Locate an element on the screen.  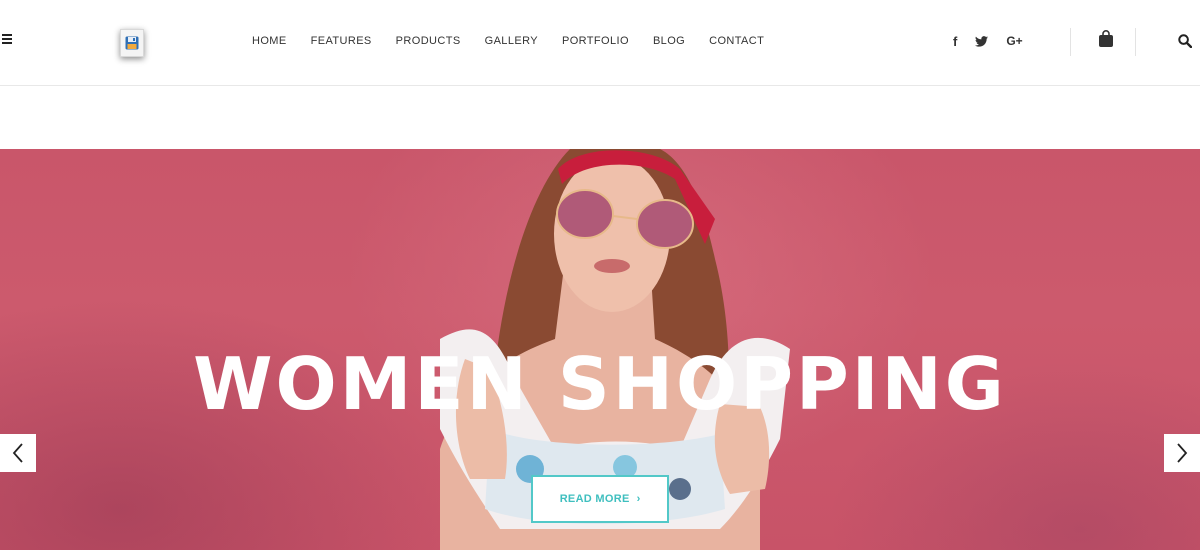
nav-products: PRODUCTS is located at coordinates (428, 41).